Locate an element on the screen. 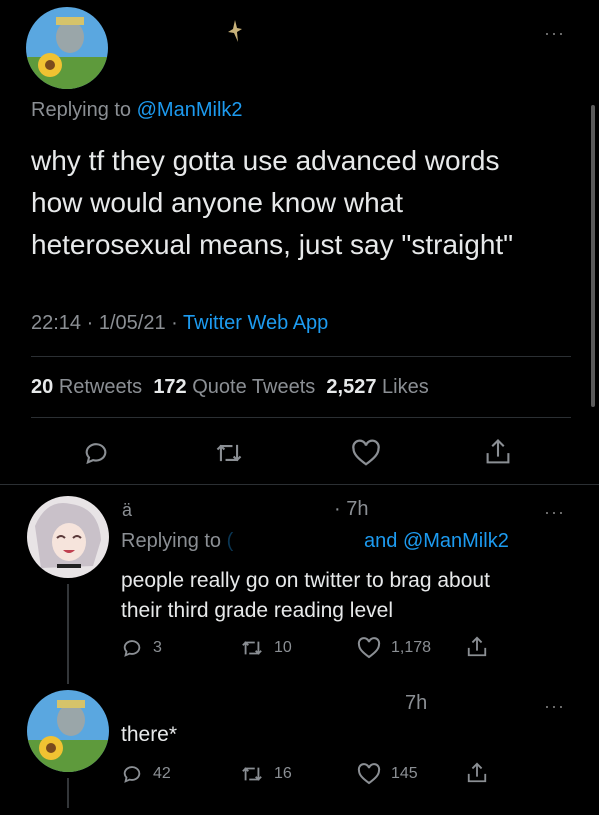  replying-to-and: and is located at coordinates (381, 541).